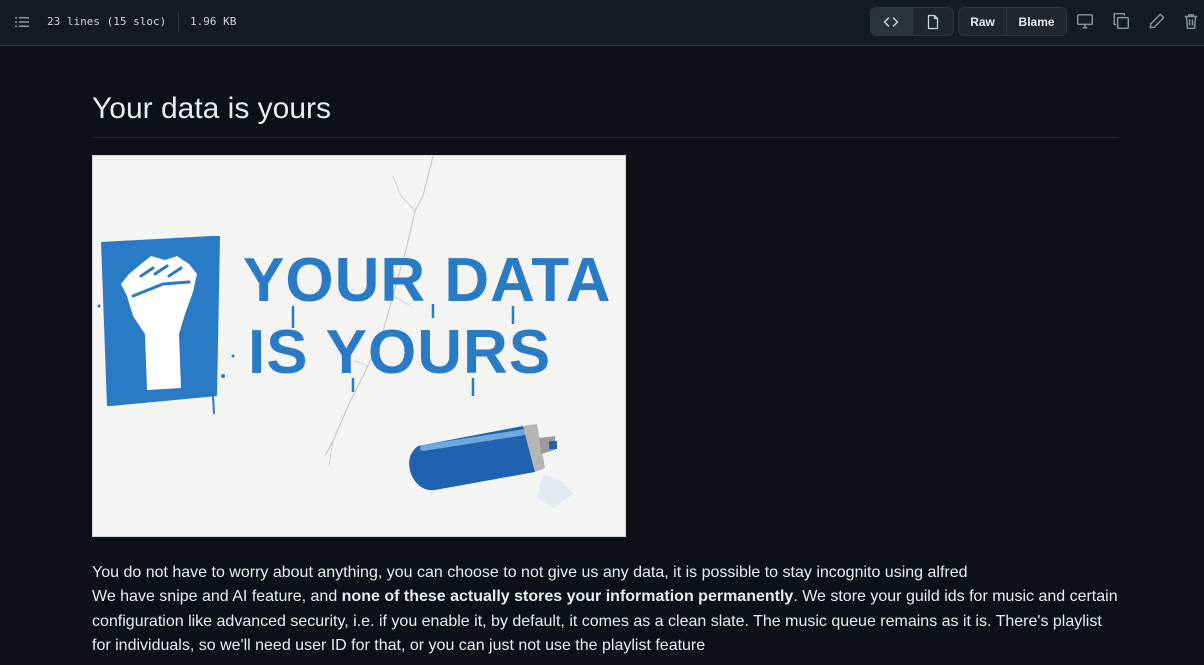 This screenshot has width=1204, height=665. Describe the element at coordinates (107, 21) in the screenshot. I see `line-count: 23 lines (15 sloc)` at that location.